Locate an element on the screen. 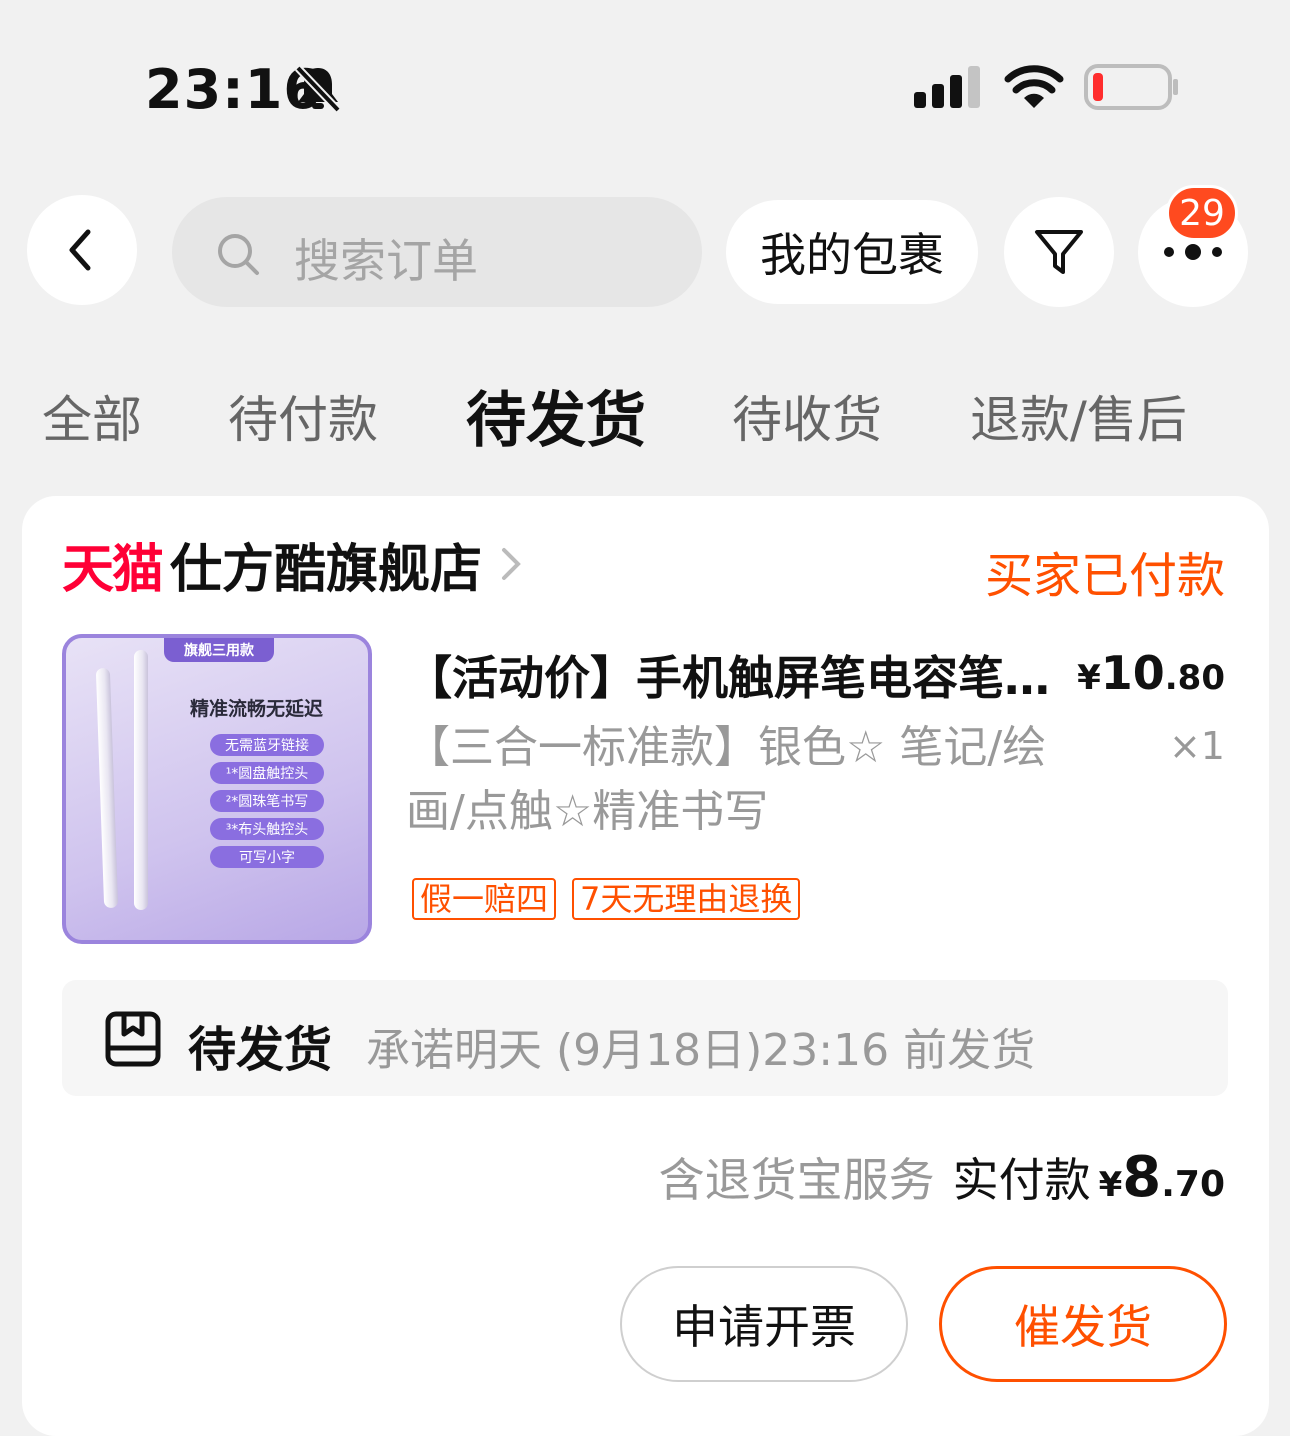  order-tabs: 全部 待付款 待发货 待收货 退款/售后 is located at coordinates (645, 420).